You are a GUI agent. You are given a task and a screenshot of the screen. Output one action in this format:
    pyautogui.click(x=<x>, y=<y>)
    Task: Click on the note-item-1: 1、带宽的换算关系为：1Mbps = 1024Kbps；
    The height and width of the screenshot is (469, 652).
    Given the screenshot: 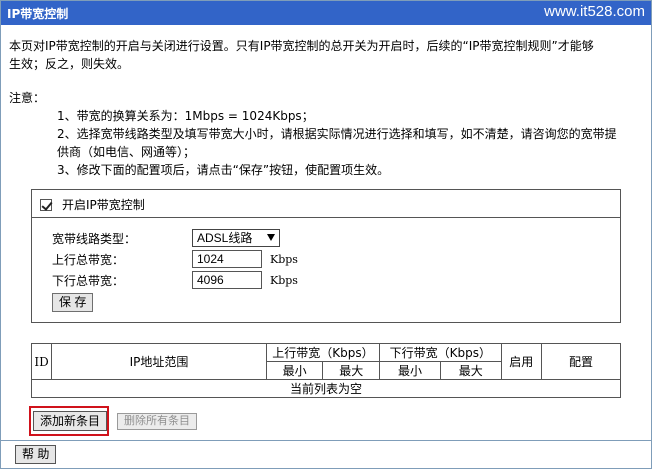 What is the action you would take?
    pyautogui.click(x=185, y=116)
    